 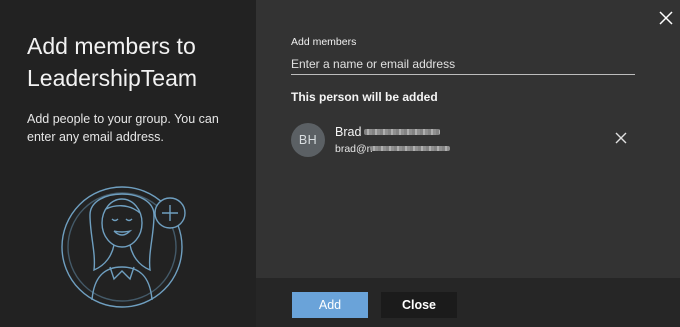 I want to click on member-email-text: brad@n, so click(x=354, y=149).